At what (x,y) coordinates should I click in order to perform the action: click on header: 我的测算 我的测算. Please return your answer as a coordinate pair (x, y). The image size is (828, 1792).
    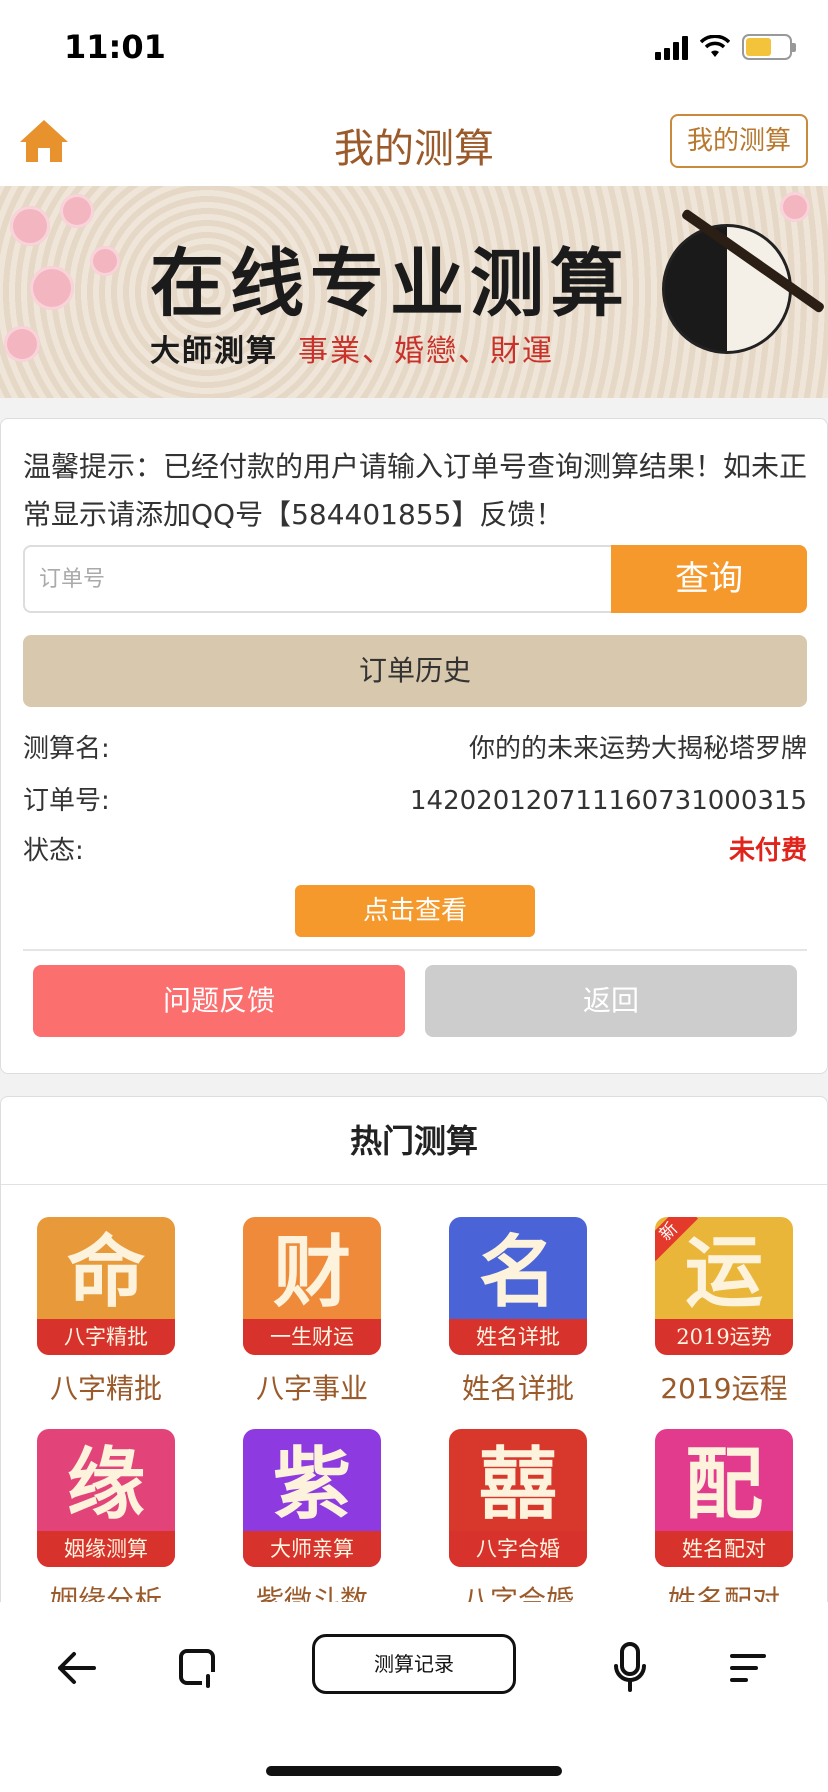
    Looking at the image, I should click on (414, 143).